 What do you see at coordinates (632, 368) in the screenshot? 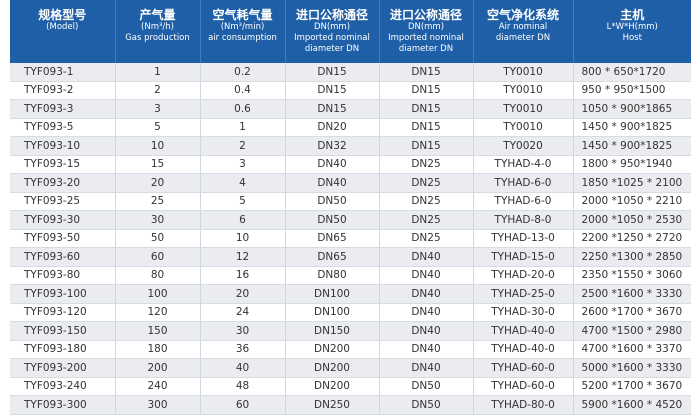
I see `cell-host: 5000 *1600 * 3330` at bounding box center [632, 368].